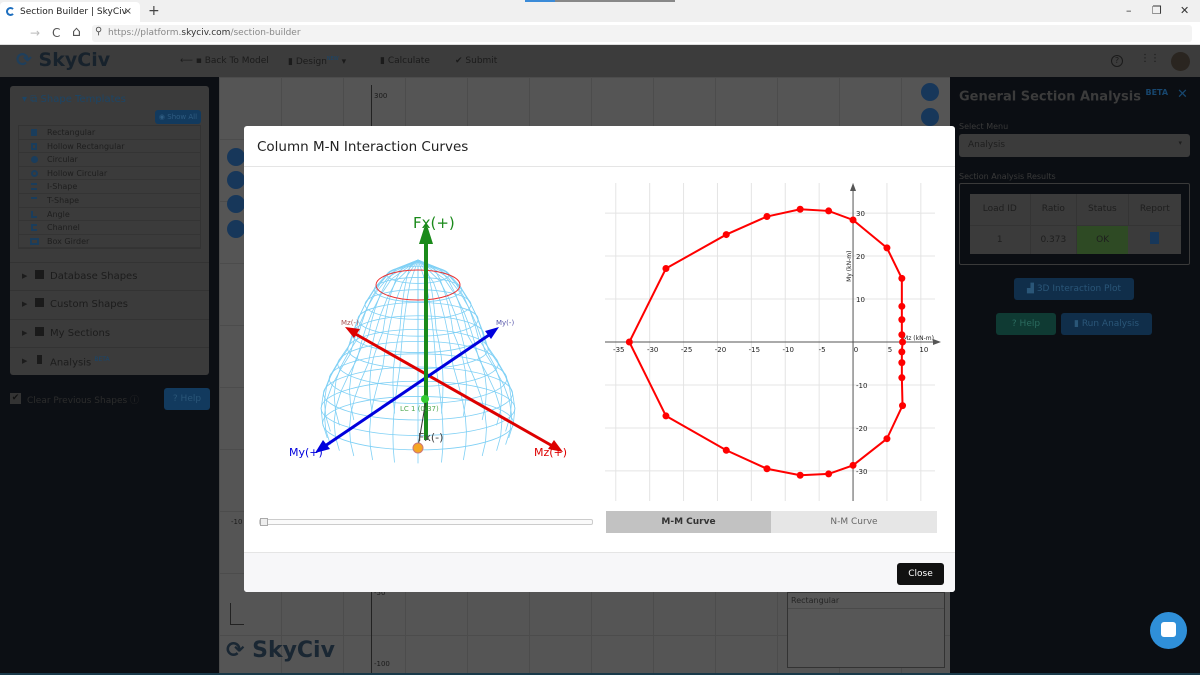 The width and height of the screenshot is (1200, 675). Describe the element at coordinates (1117, 61) in the screenshot. I see `help-icon: ?` at that location.